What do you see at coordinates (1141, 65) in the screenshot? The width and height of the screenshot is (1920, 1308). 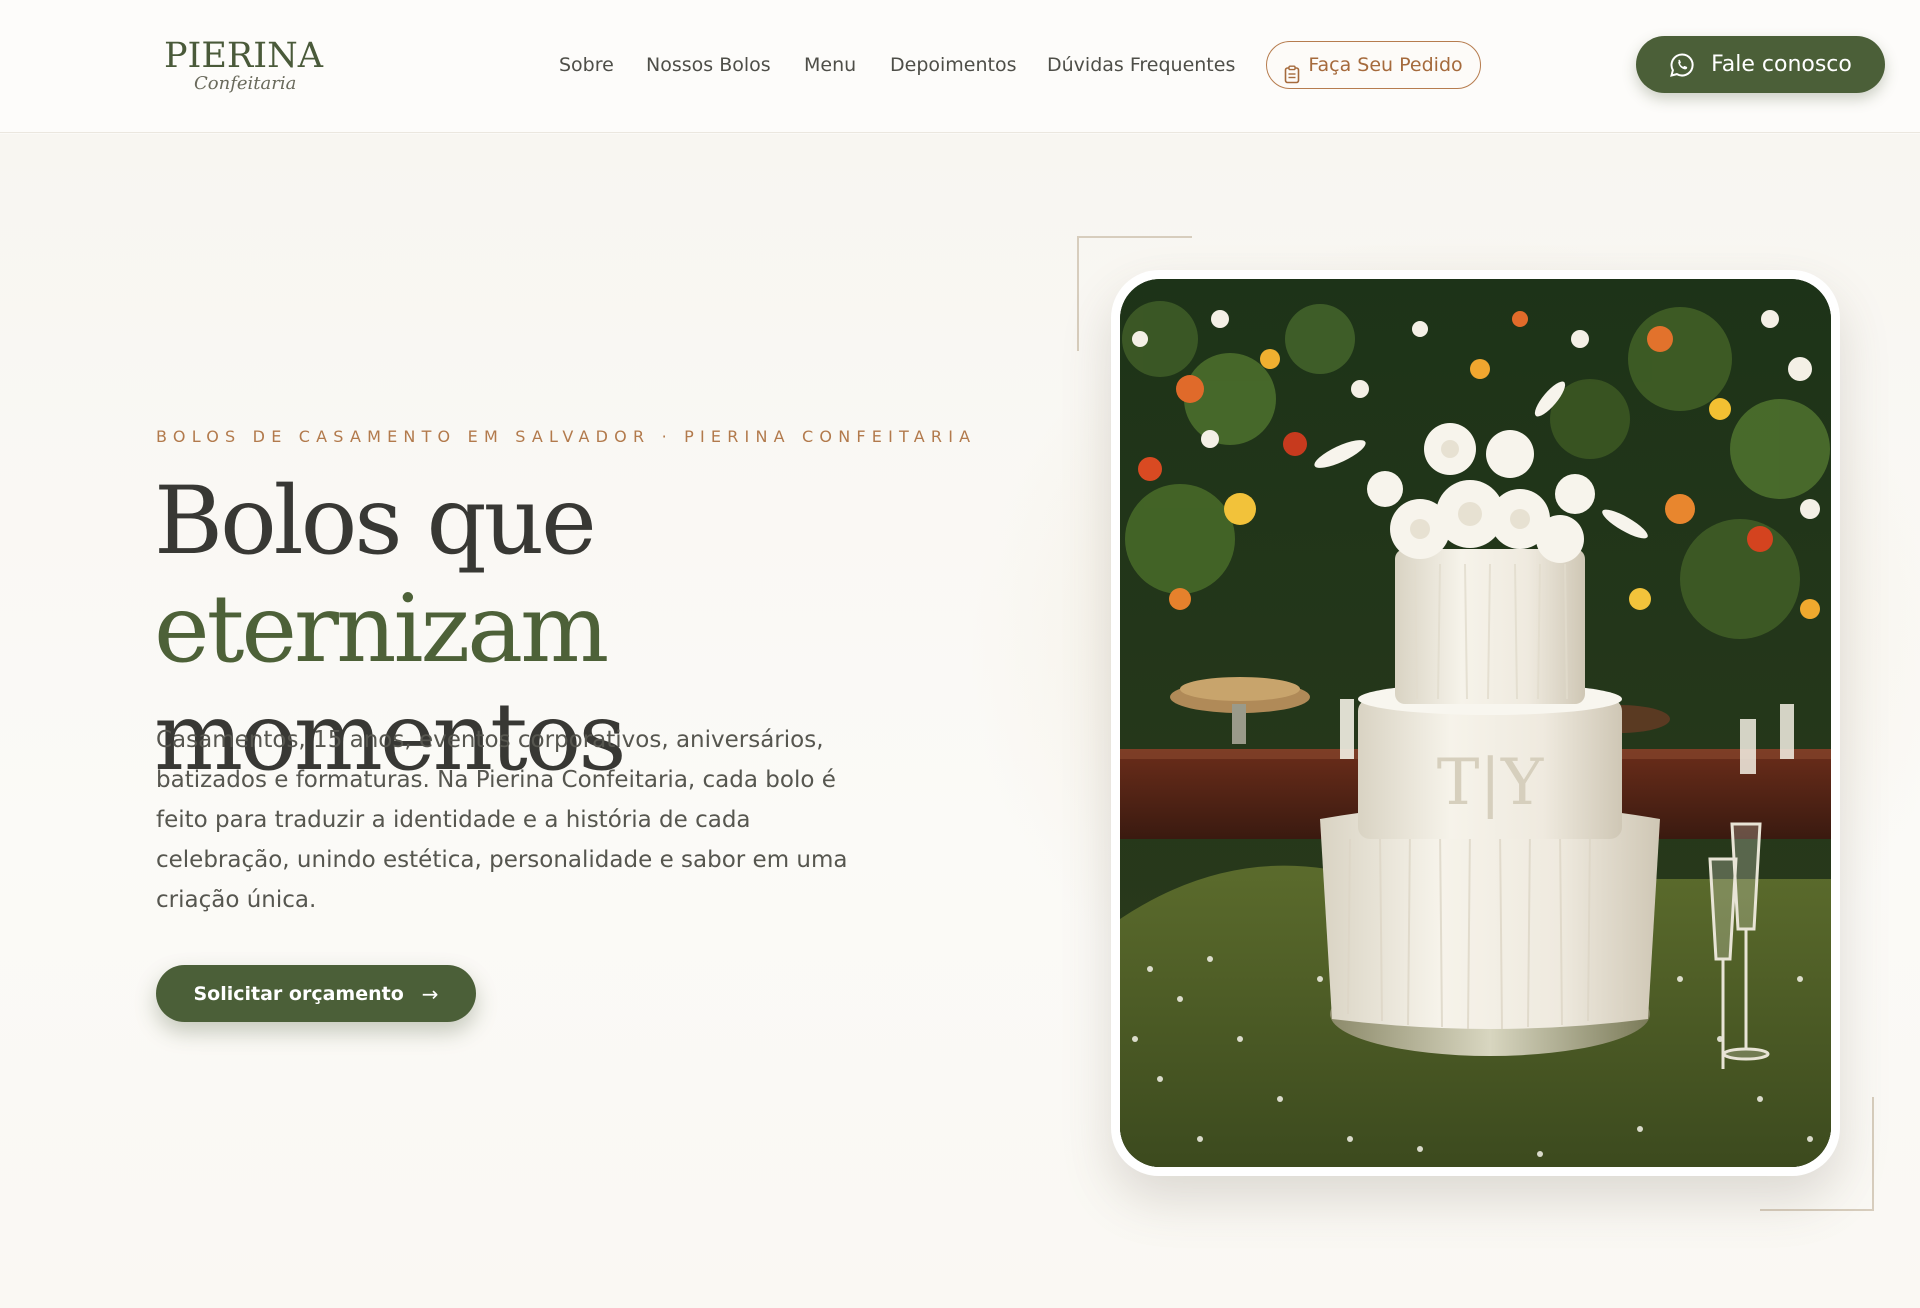 I see `nav-link-duvidas: Dúvidas Frequentes` at bounding box center [1141, 65].